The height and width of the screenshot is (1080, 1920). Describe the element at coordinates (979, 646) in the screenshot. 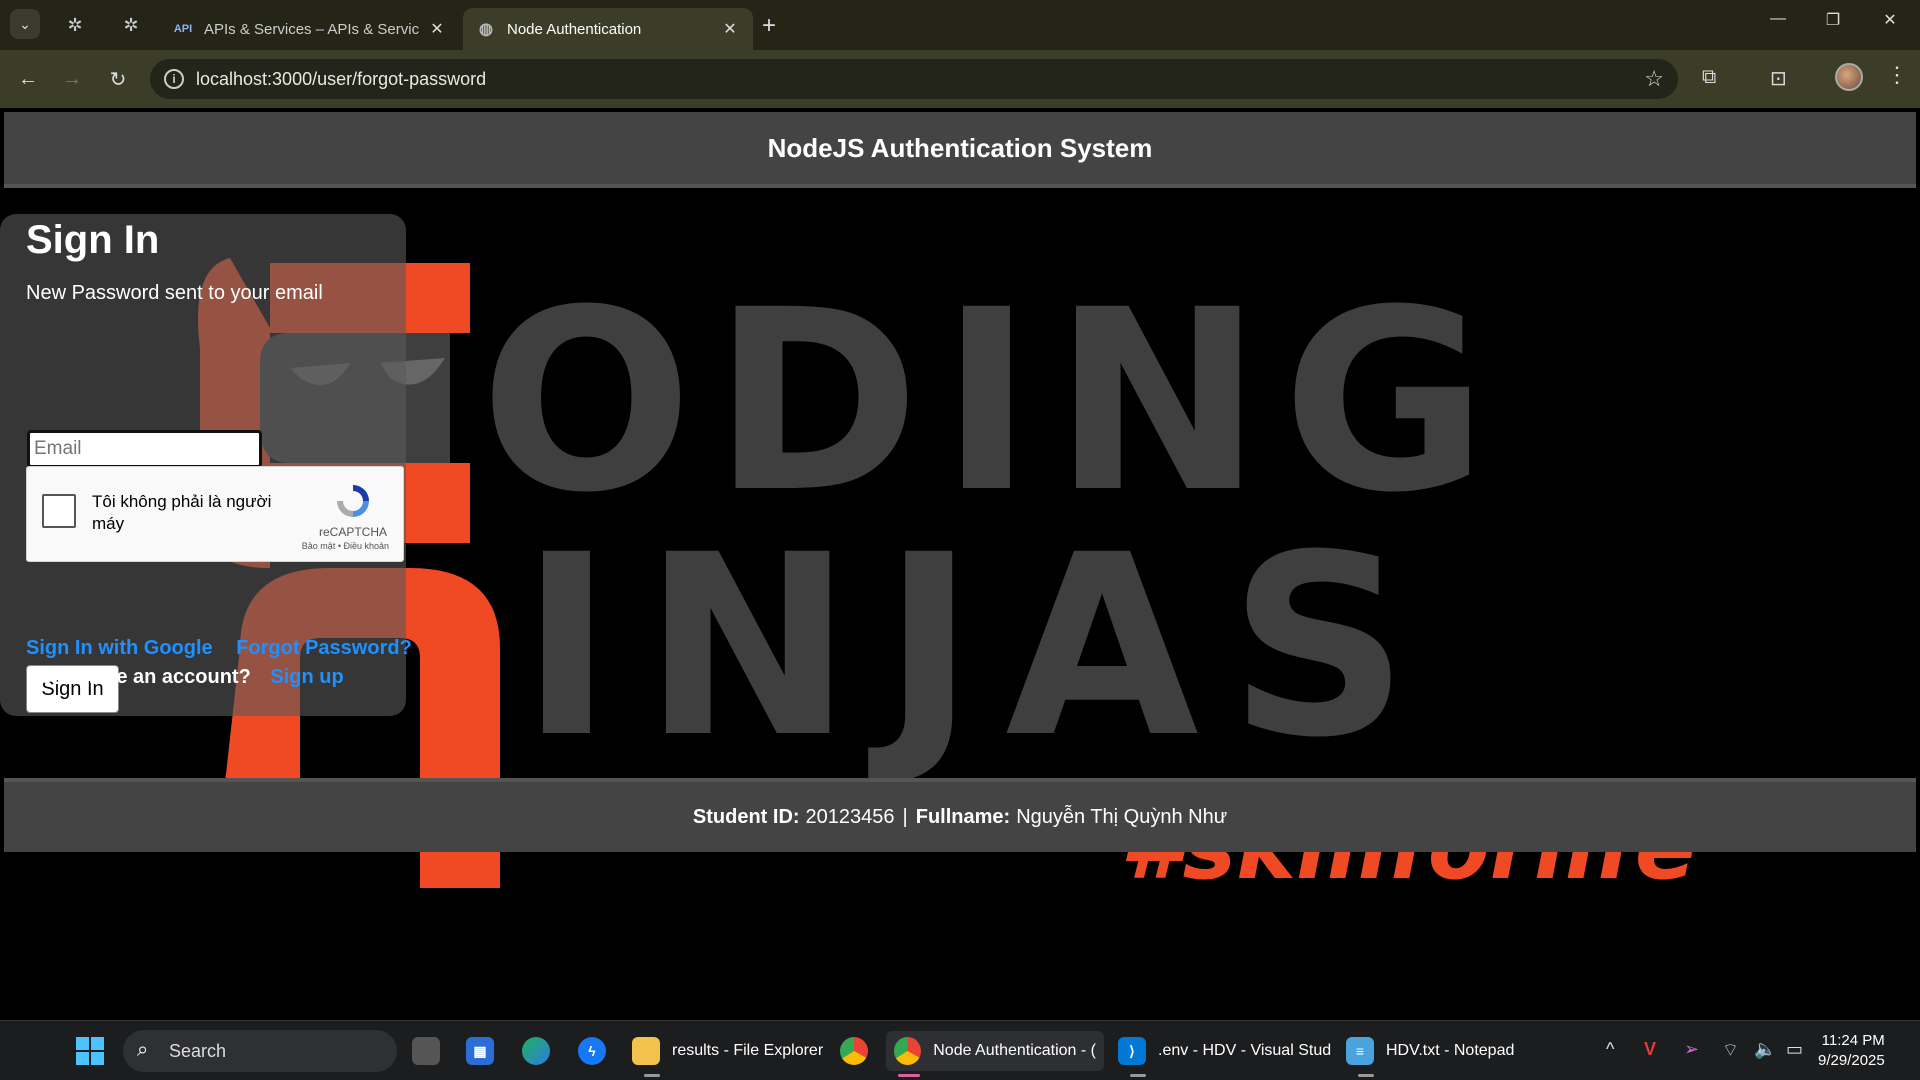

I see `background-text-line2: INJAS` at that location.